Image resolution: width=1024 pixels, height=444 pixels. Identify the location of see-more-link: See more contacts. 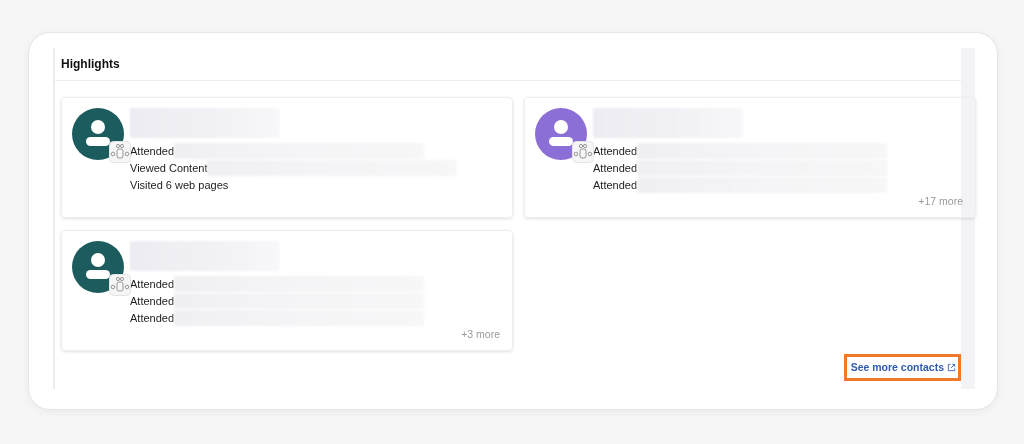
(902, 367).